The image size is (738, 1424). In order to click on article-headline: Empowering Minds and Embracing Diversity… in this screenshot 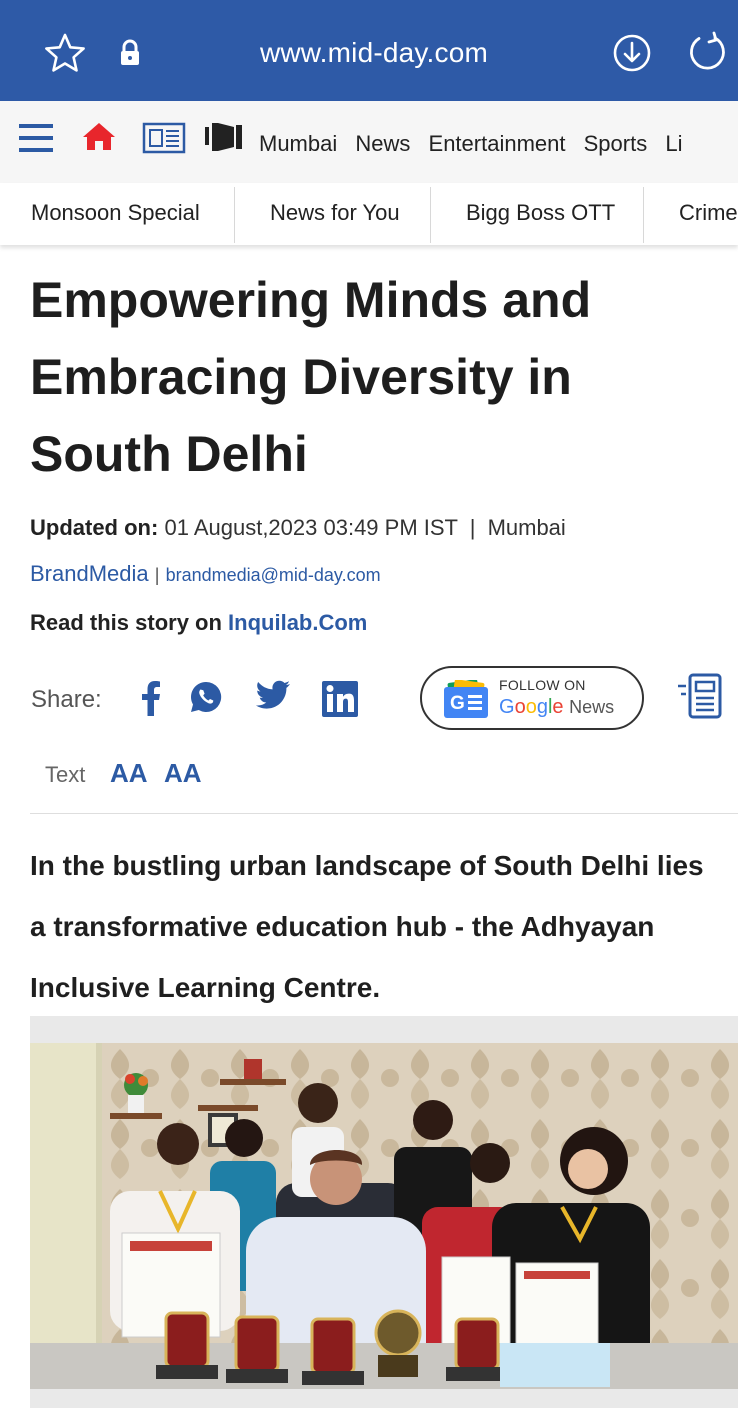, I will do `click(311, 377)`.